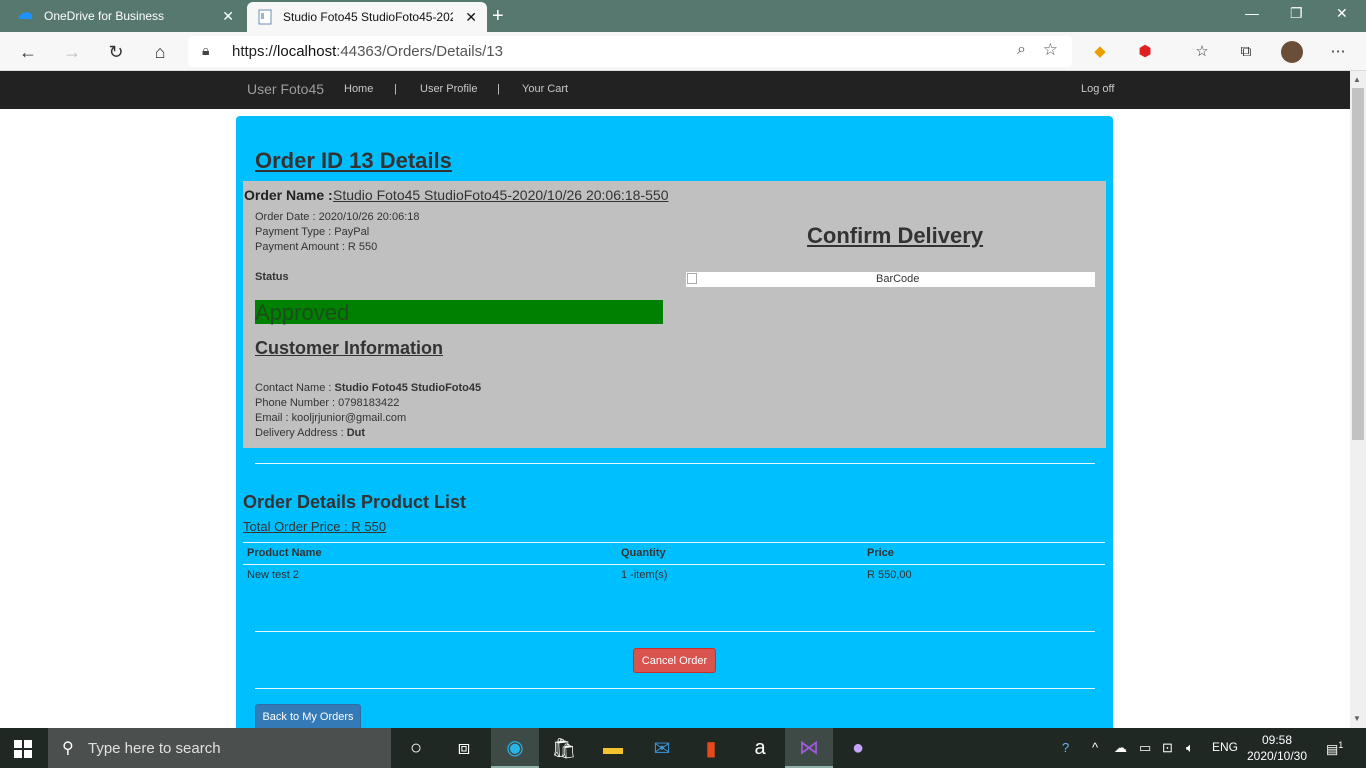  Describe the element at coordinates (316, 247) in the screenshot. I see `payment-amount: Payment Amount : R 550` at that location.